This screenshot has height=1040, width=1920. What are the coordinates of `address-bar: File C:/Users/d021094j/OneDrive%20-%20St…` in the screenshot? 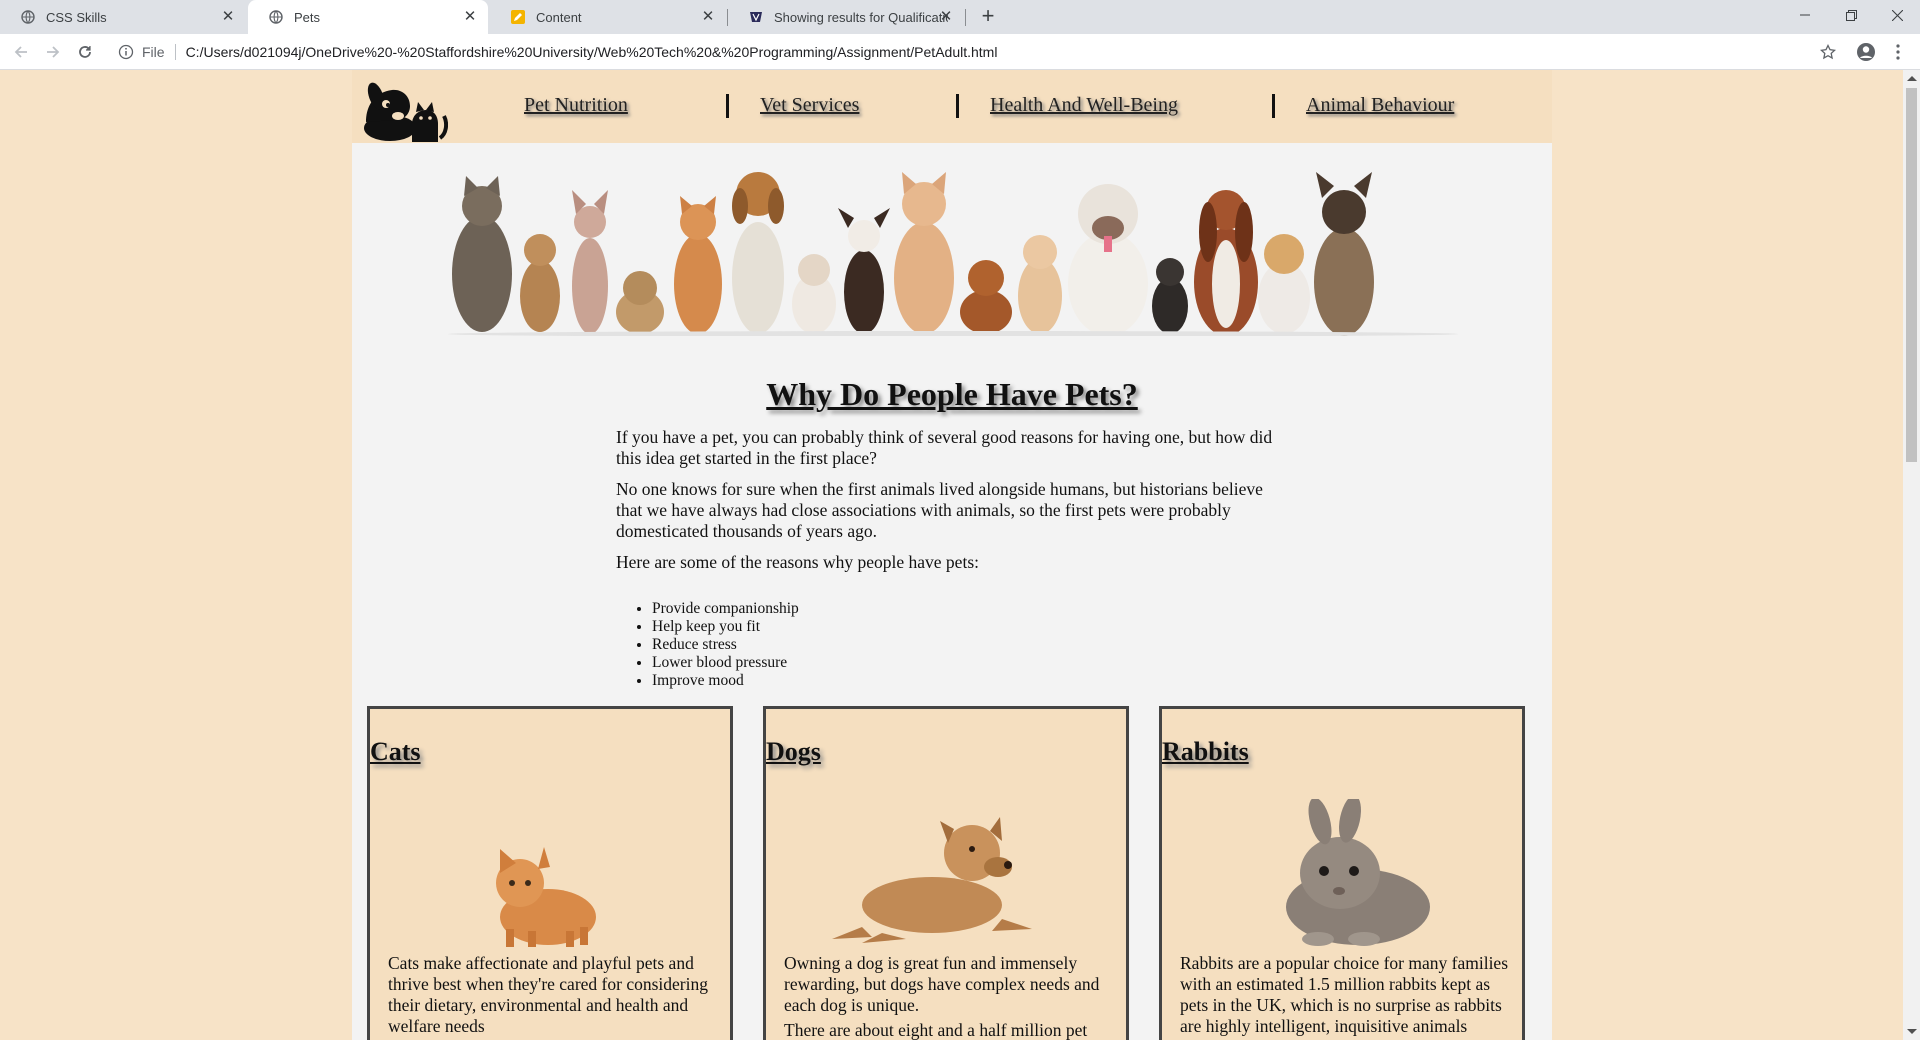 It's located at (973, 52).